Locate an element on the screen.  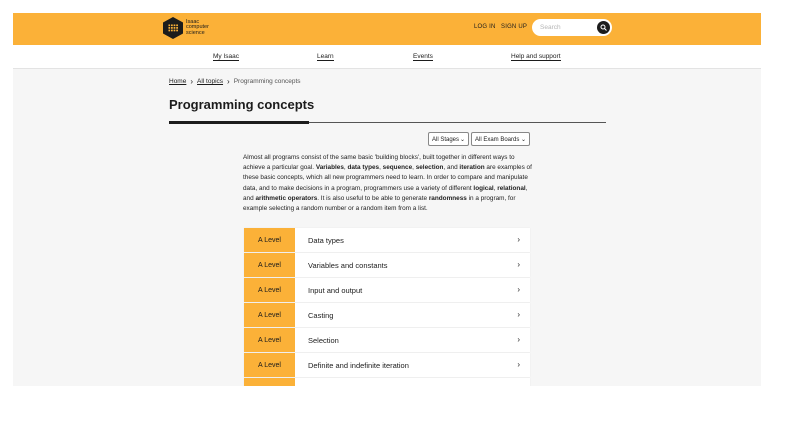
logo: Isaac computer science is located at coordinates (186, 28).